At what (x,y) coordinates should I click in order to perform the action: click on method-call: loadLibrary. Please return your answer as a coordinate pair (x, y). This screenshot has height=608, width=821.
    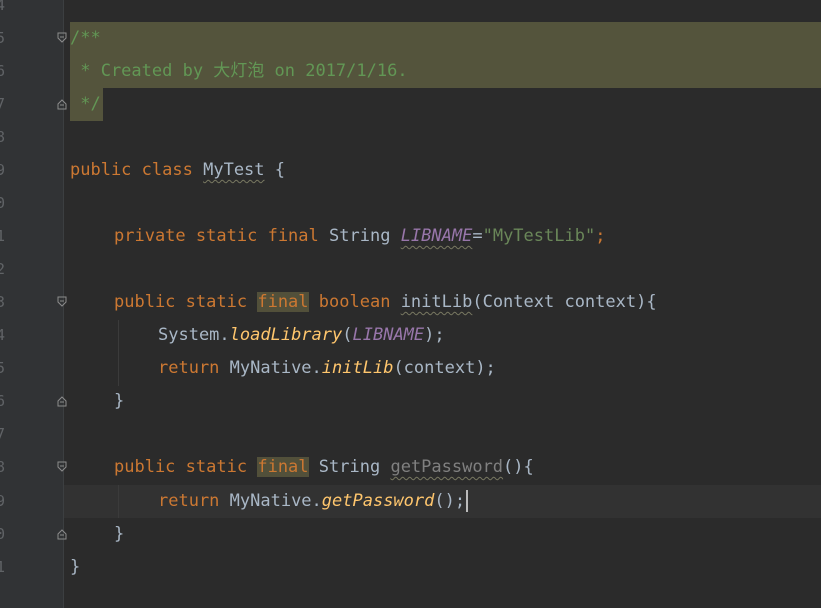
    Looking at the image, I should click on (286, 335).